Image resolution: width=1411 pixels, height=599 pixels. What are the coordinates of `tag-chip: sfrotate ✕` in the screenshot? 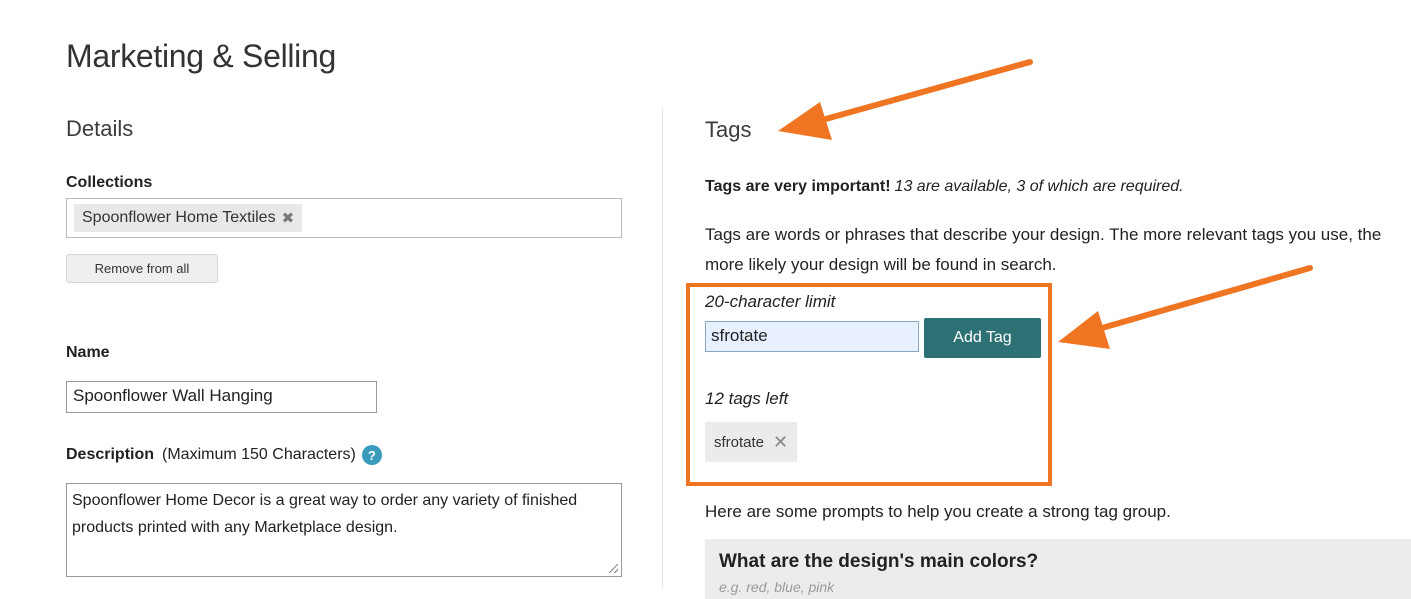 It's located at (751, 442).